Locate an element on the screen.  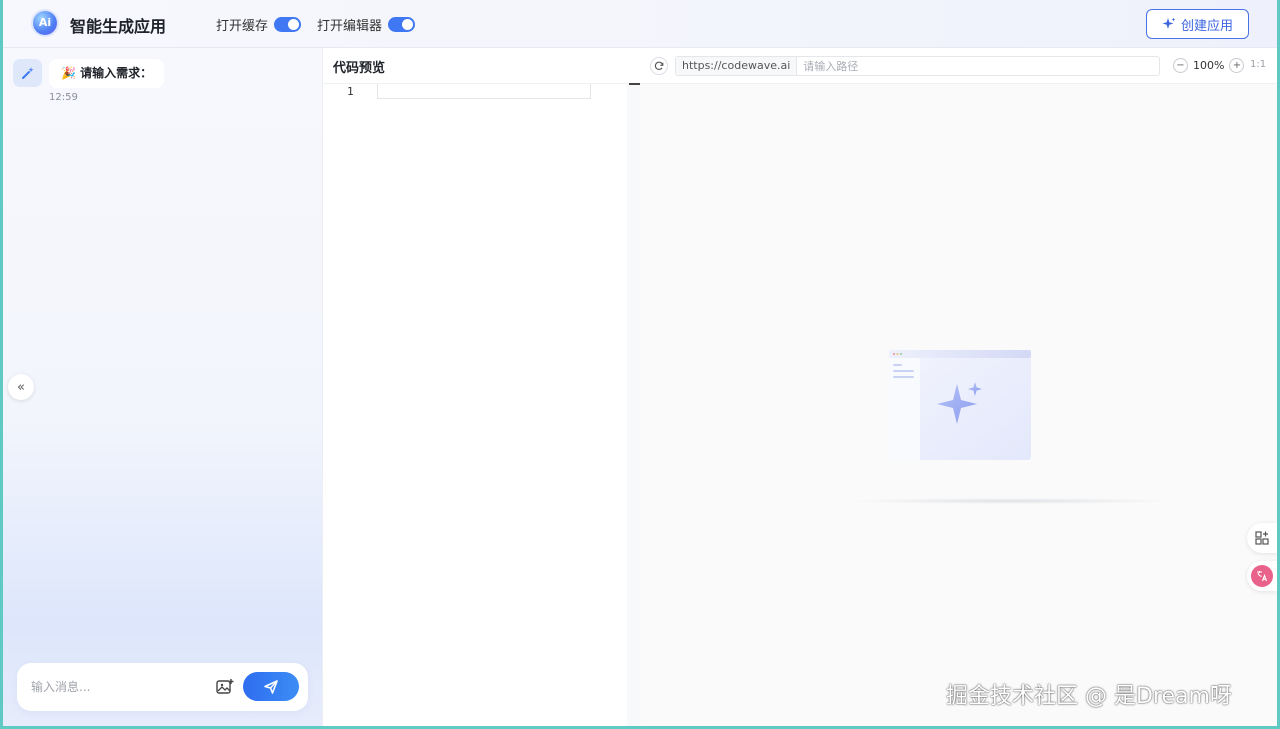
refresh-icon is located at coordinates (659, 65).